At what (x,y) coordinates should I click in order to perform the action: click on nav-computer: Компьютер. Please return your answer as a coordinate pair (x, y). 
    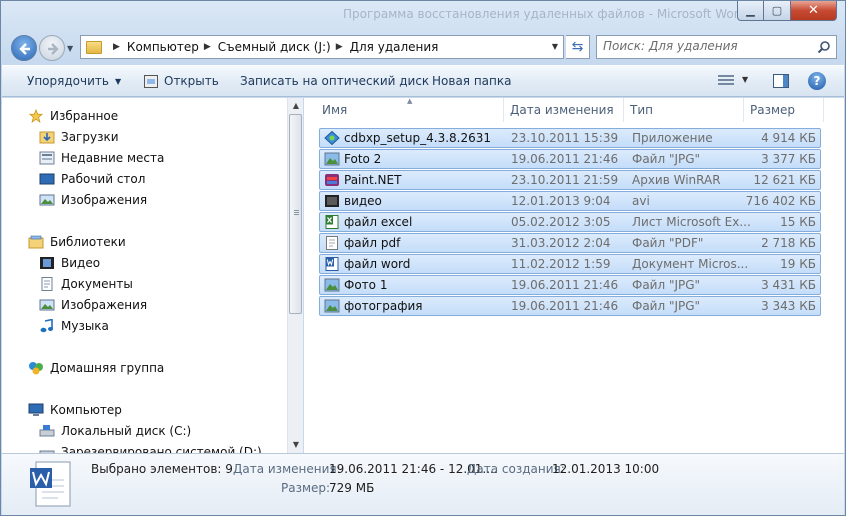
    Looking at the image, I should click on (75, 410).